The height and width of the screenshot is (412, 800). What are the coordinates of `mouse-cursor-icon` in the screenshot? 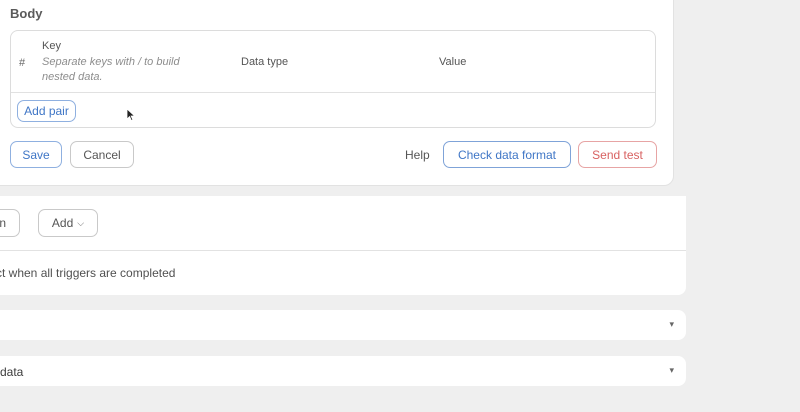 It's located at (131, 115).